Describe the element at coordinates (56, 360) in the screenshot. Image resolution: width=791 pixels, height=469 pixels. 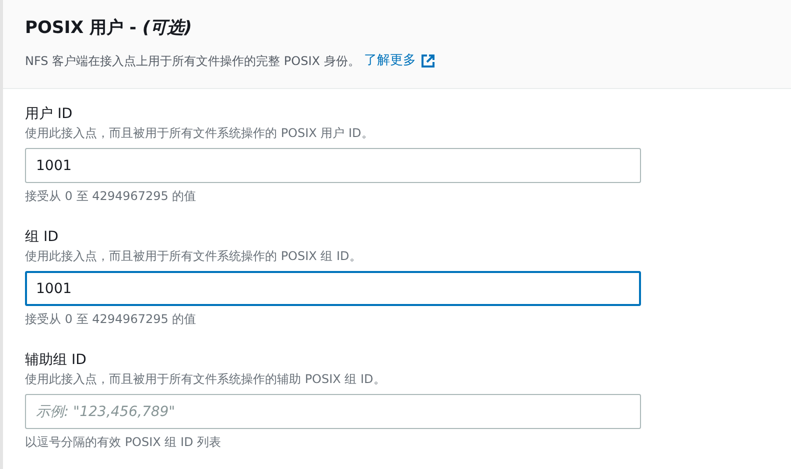
I see `field-label: 辅助组 ID` at that location.